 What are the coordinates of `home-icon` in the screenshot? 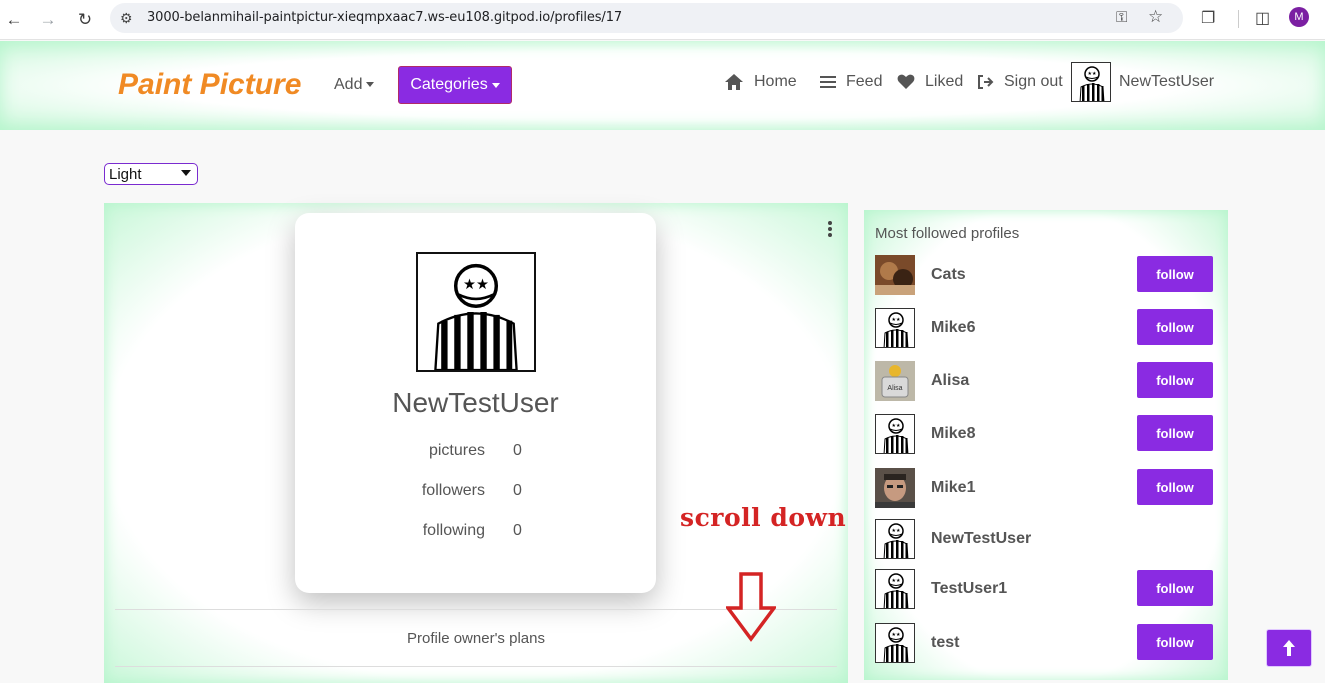 It's located at (734, 82).